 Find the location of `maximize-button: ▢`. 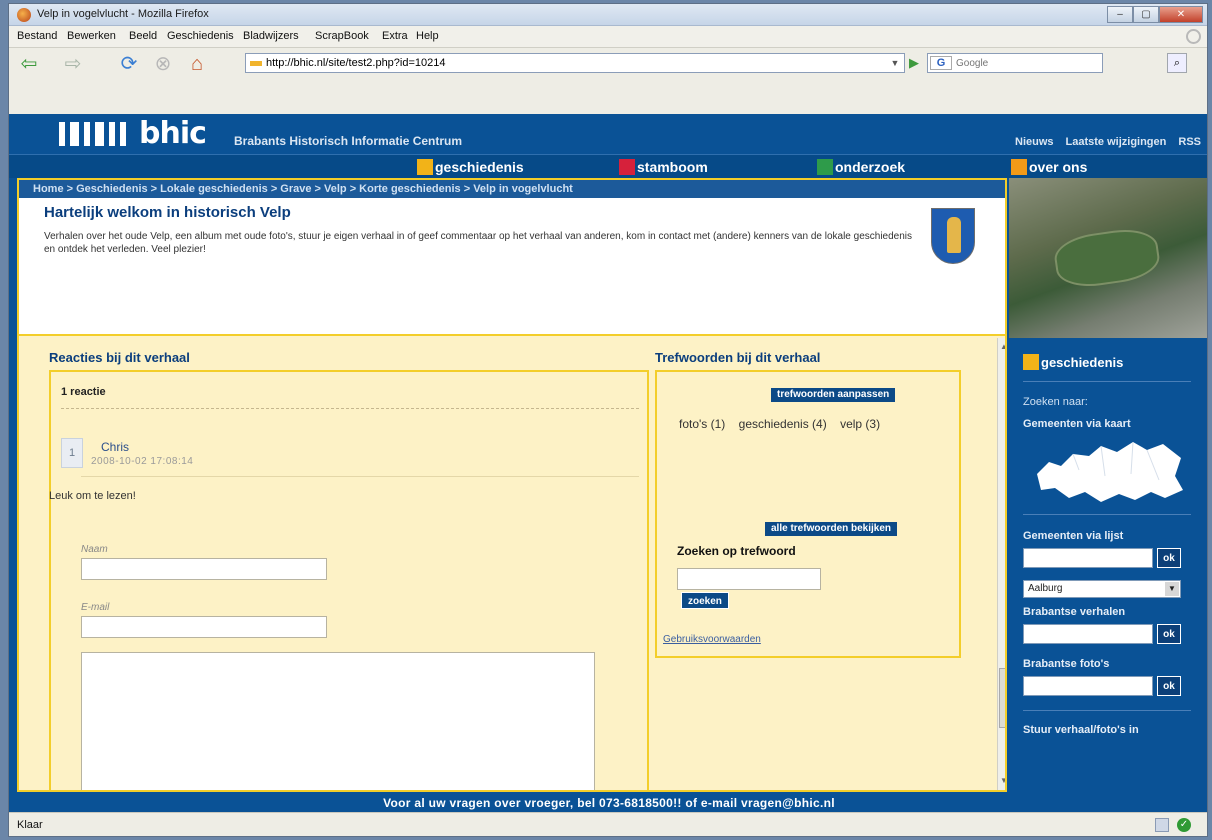

maximize-button: ▢ is located at coordinates (1146, 14).